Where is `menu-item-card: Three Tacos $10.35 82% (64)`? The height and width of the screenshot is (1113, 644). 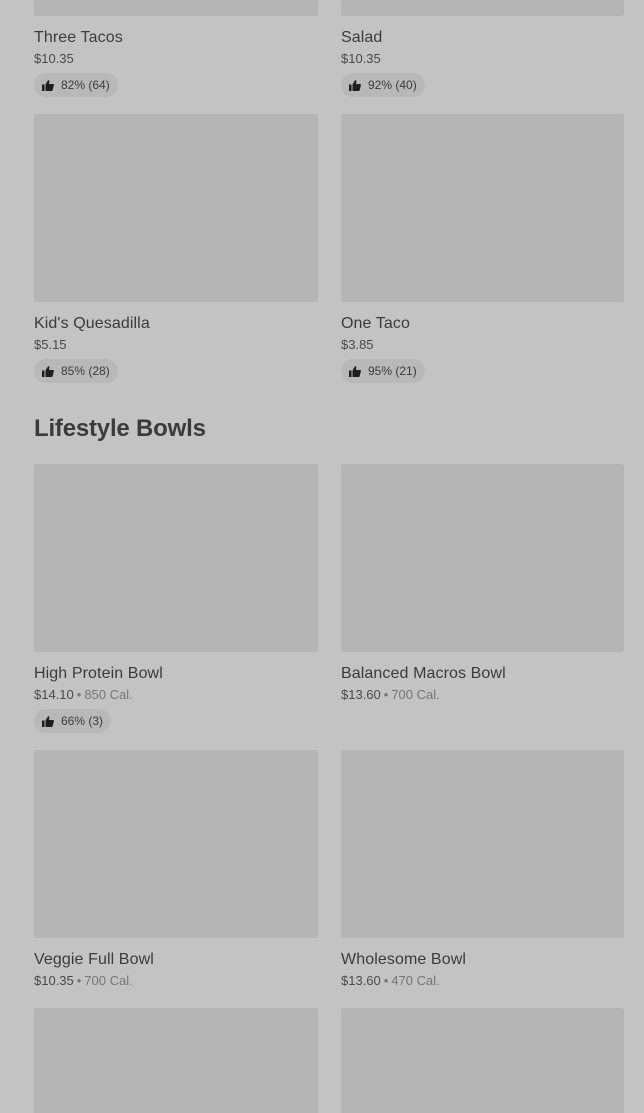 menu-item-card: Three Tacos $10.35 82% (64) is located at coordinates (176, 48).